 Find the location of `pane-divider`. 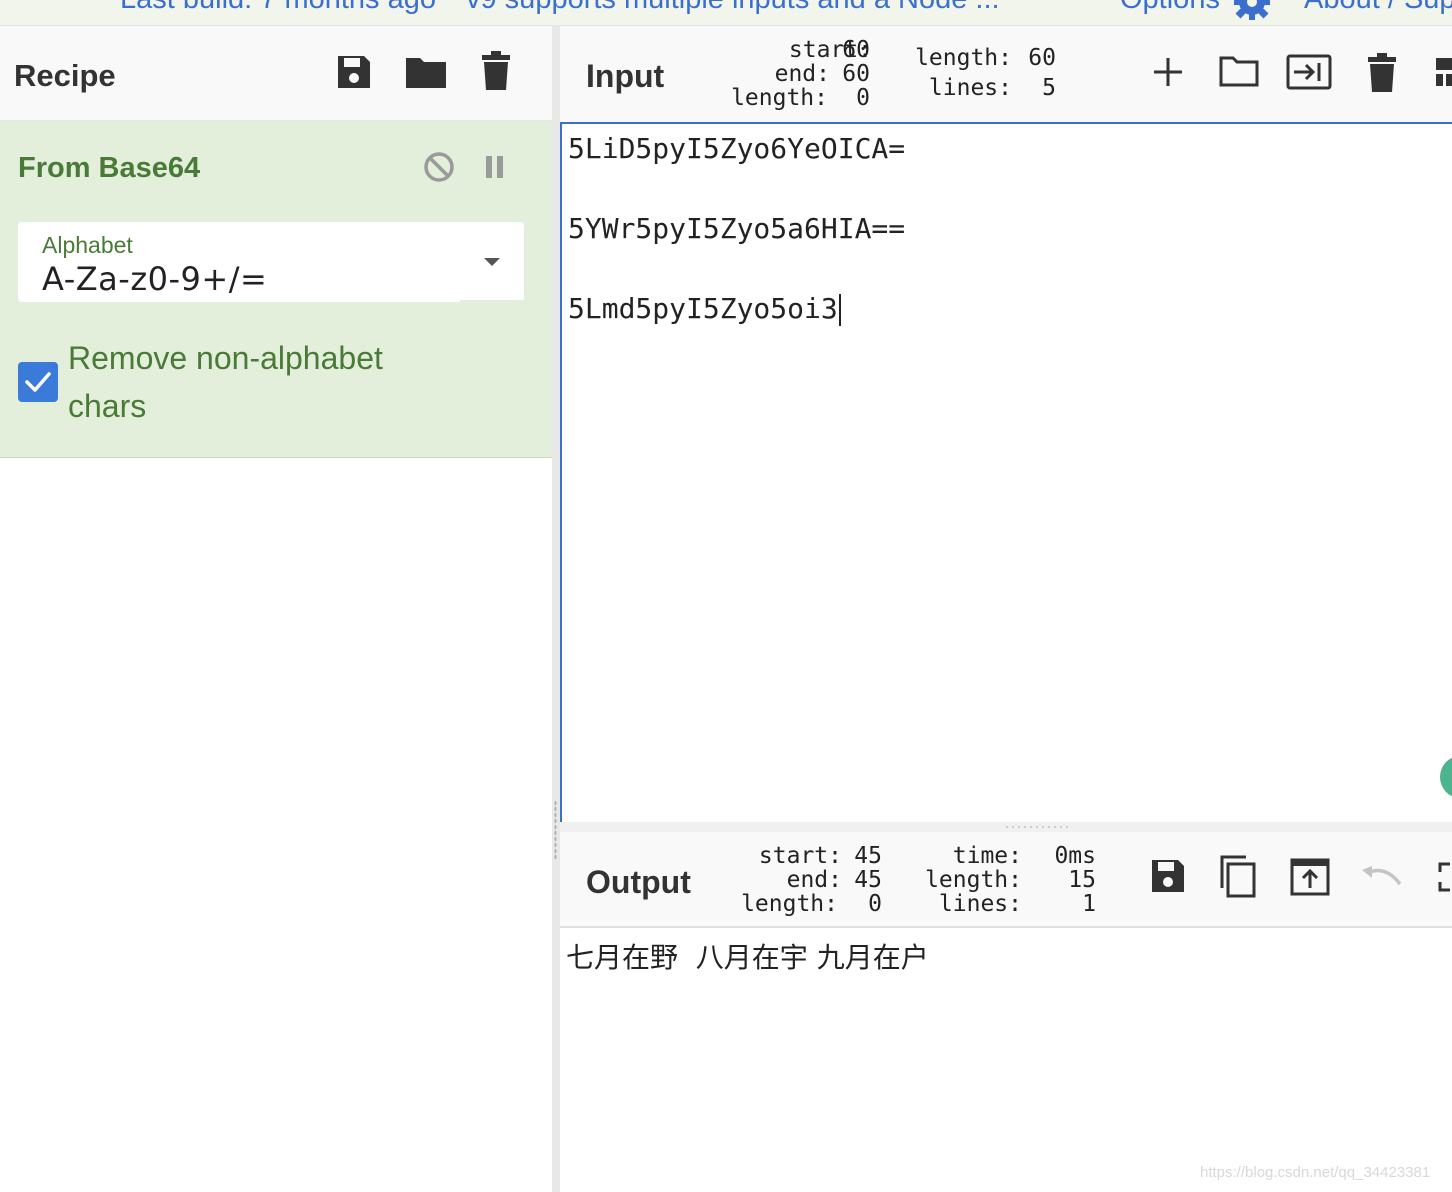

pane-divider is located at coordinates (556, 609).